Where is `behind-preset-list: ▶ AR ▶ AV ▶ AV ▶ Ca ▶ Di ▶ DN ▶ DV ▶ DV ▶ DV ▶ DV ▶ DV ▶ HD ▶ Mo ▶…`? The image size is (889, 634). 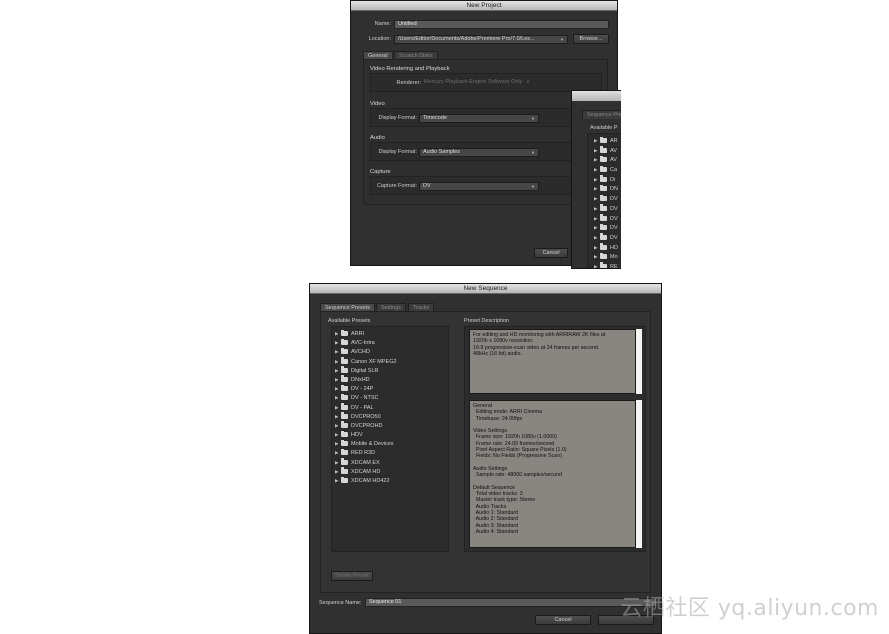 behind-preset-list: ▶ AR ▶ AV ▶ AV ▶ Ca ▶ Di ▶ DN ▶ DV ▶ DV ▶ DV ▶ DV ▶ DV ▶ HD ▶ Mo ▶… is located at coordinates (604, 201).